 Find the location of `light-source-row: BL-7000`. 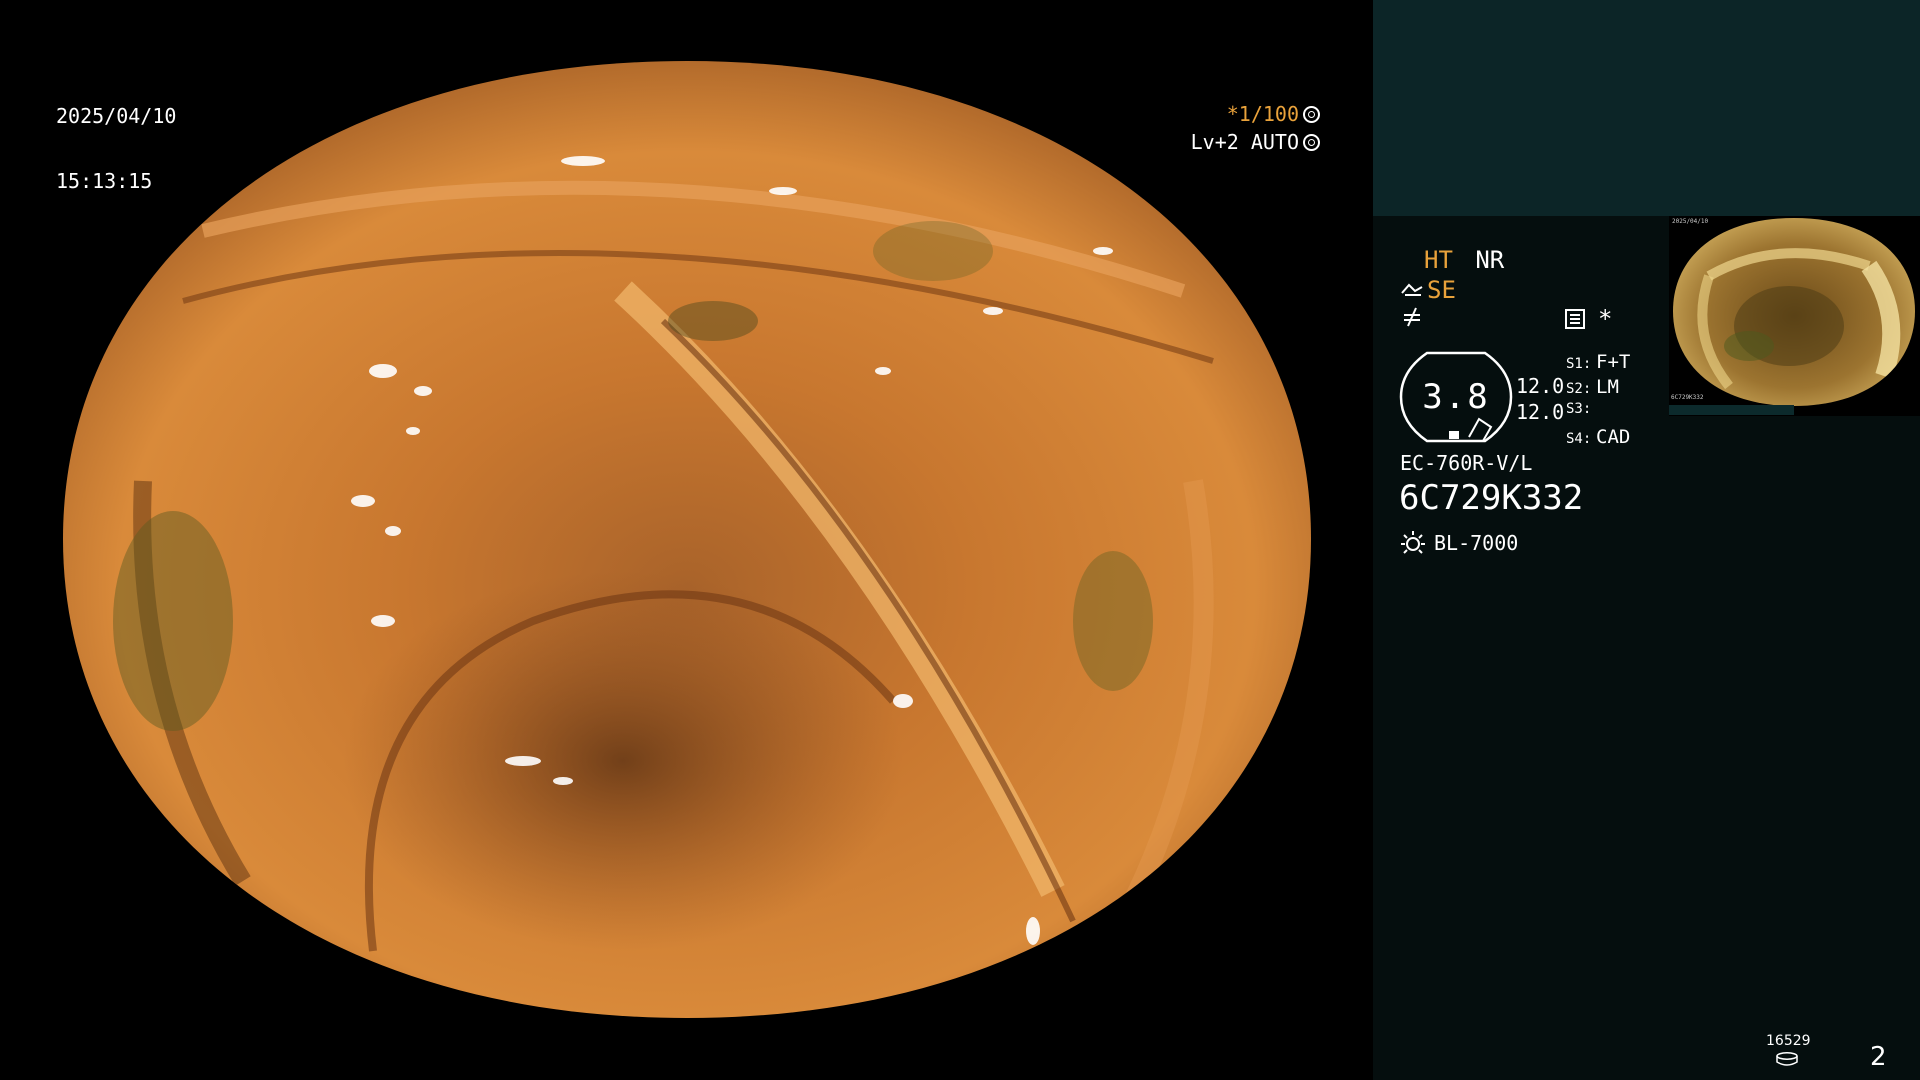

light-source-row: BL-7000 is located at coordinates (1459, 543).